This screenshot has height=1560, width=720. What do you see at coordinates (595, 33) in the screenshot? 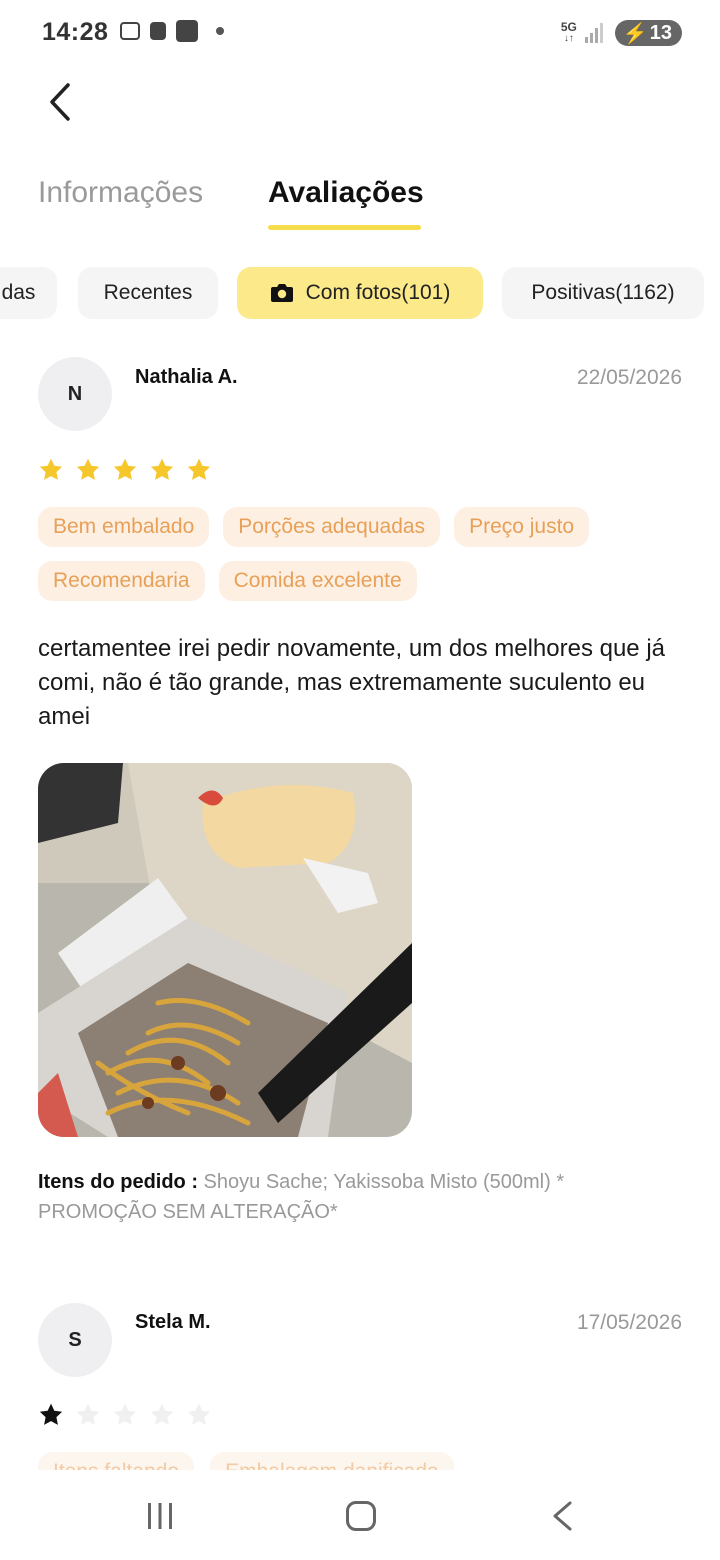
I see `signal-icon` at bounding box center [595, 33].